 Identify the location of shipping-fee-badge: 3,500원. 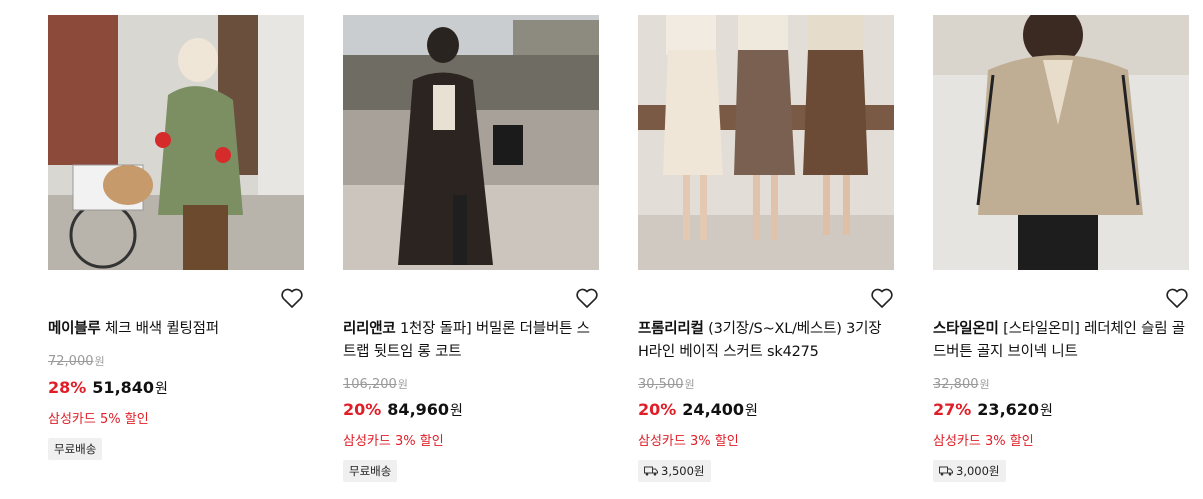
(674, 471).